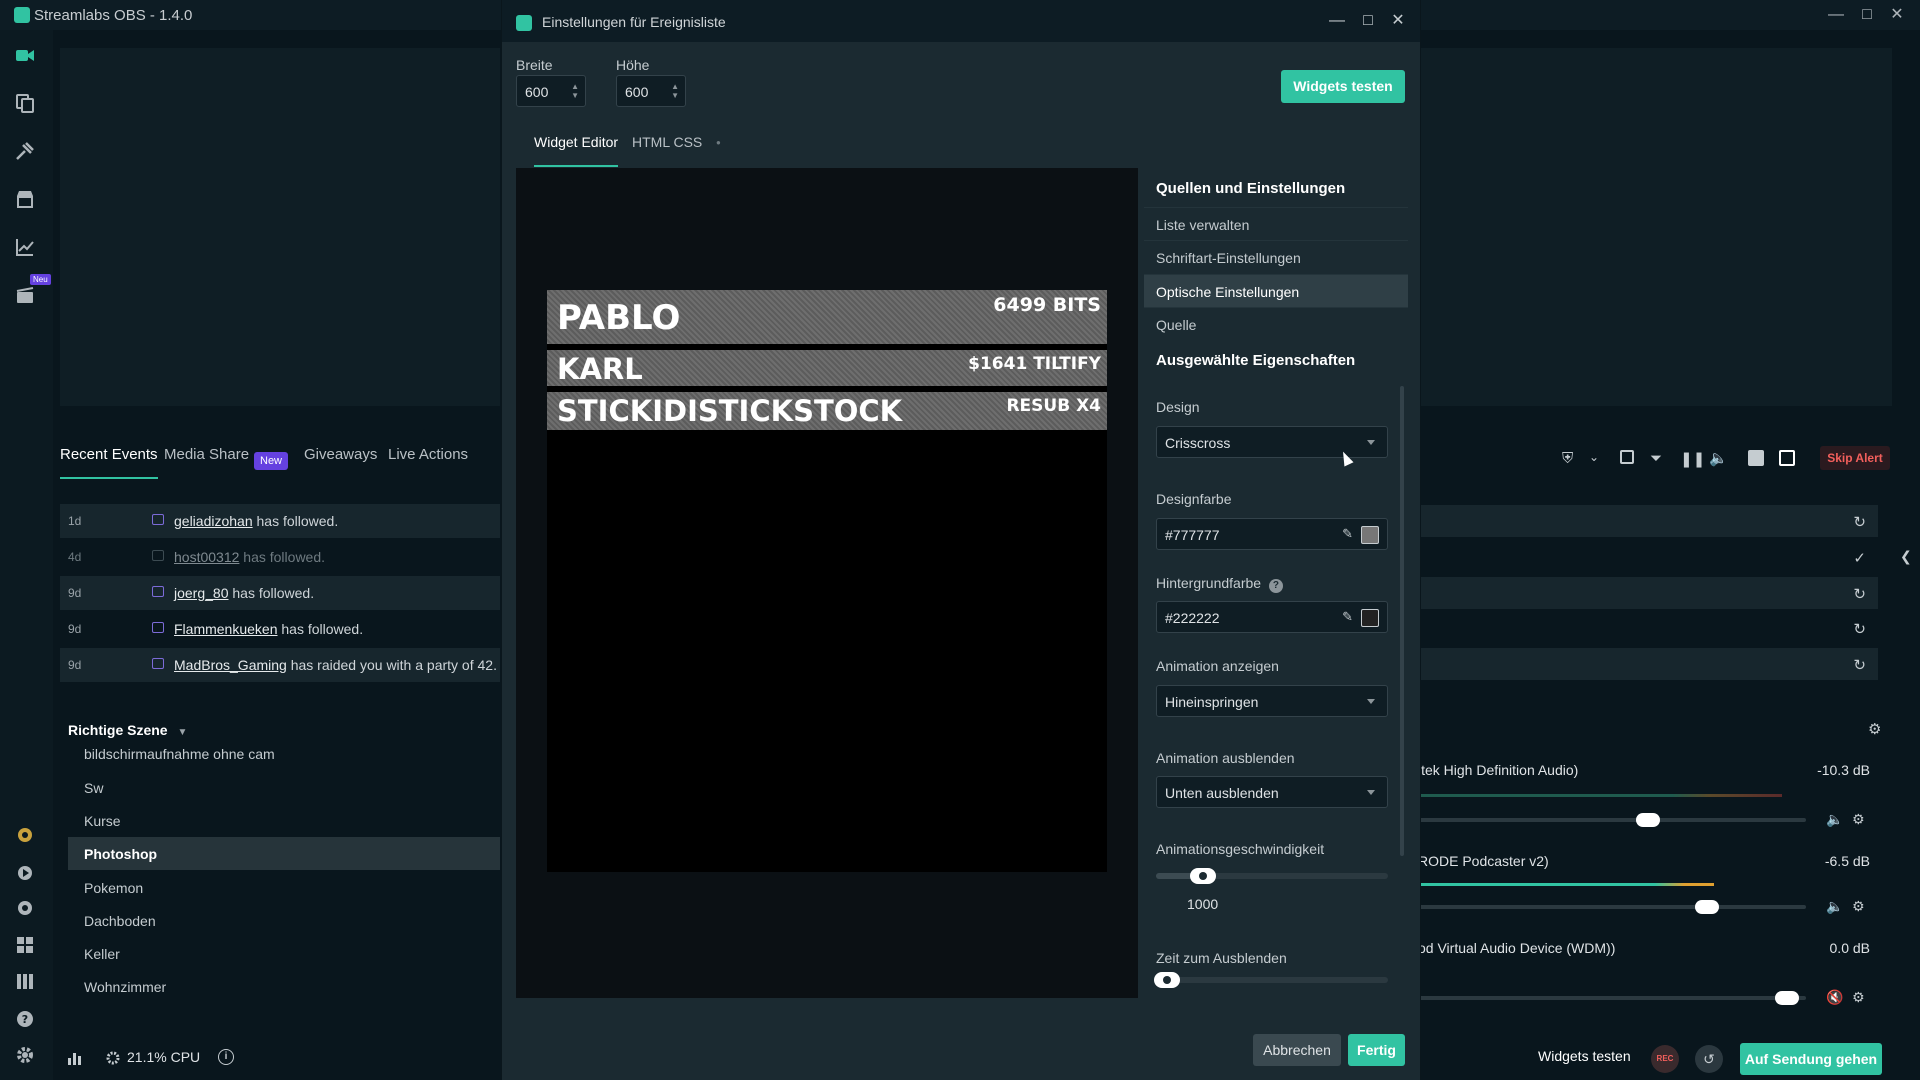 This screenshot has height=1080, width=1920. I want to click on skip-alert-button: Skip Alert, so click(1855, 458).